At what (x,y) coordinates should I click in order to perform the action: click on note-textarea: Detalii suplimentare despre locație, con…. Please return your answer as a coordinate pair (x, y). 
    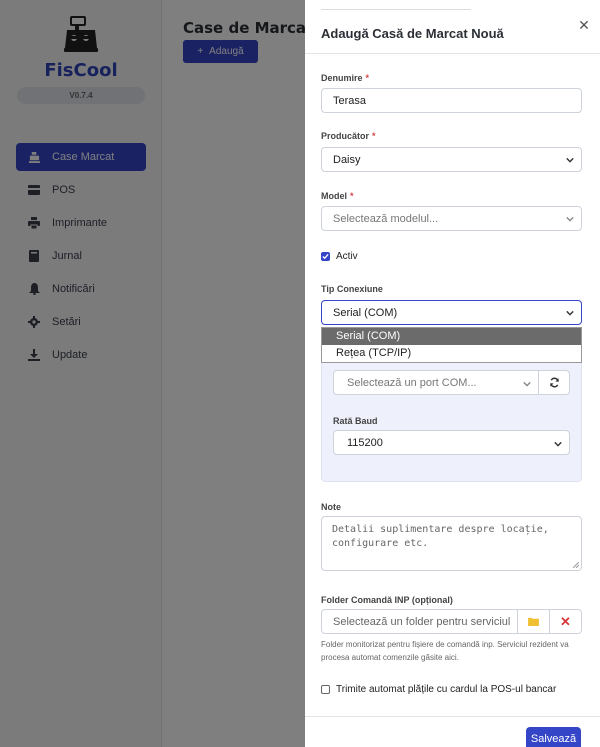
    Looking at the image, I should click on (451, 543).